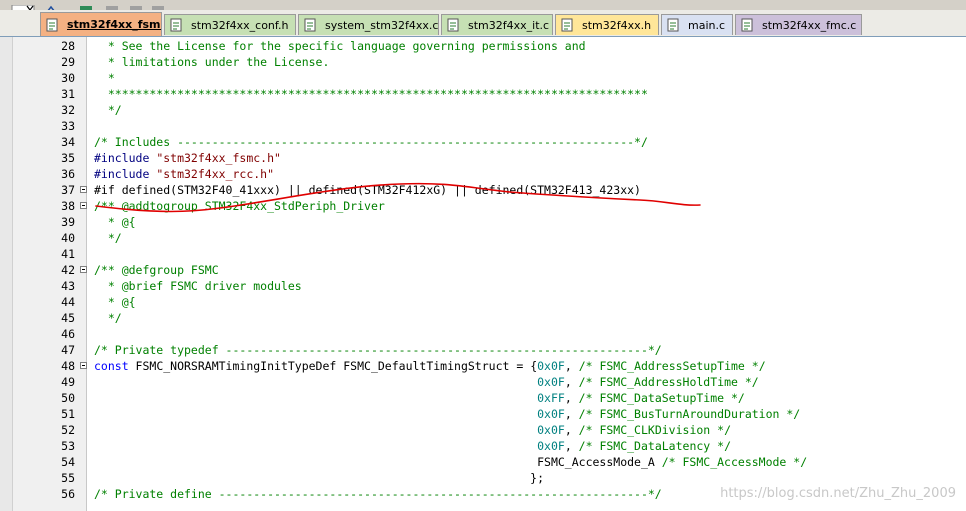 Image resolution: width=966 pixels, height=511 pixels. I want to click on line-number: 55, so click(68, 478).